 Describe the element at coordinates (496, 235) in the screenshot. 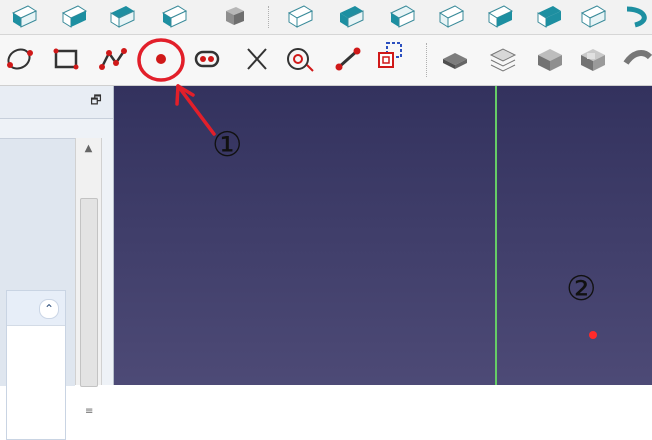

I see `vertical-axis-line` at that location.